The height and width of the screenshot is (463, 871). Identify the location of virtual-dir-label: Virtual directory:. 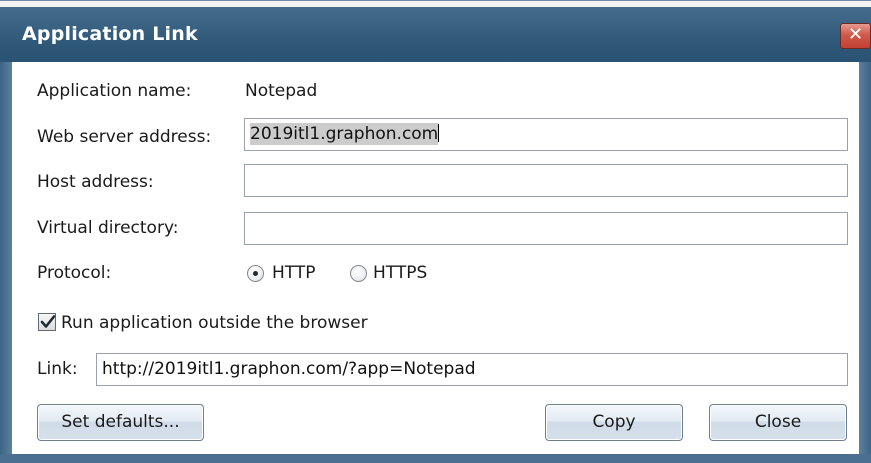
(108, 228).